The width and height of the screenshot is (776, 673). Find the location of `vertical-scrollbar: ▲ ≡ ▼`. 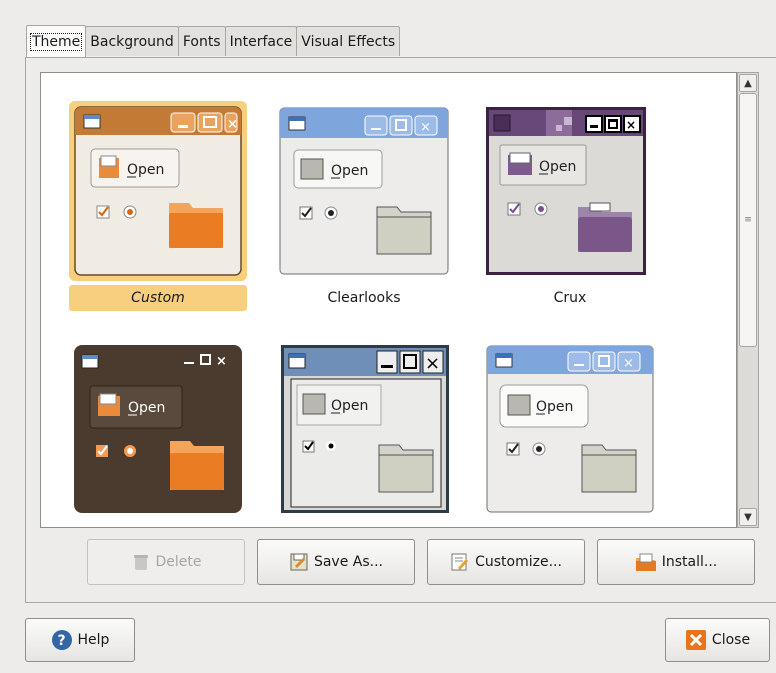

vertical-scrollbar: ▲ ≡ ▼ is located at coordinates (748, 300).